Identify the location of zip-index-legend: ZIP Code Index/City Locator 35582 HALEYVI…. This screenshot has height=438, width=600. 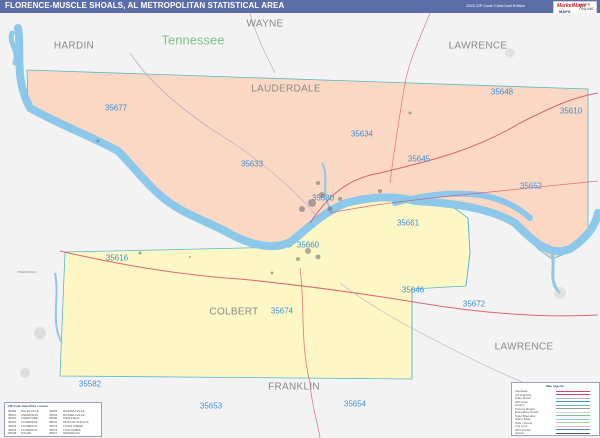
(53, 419).